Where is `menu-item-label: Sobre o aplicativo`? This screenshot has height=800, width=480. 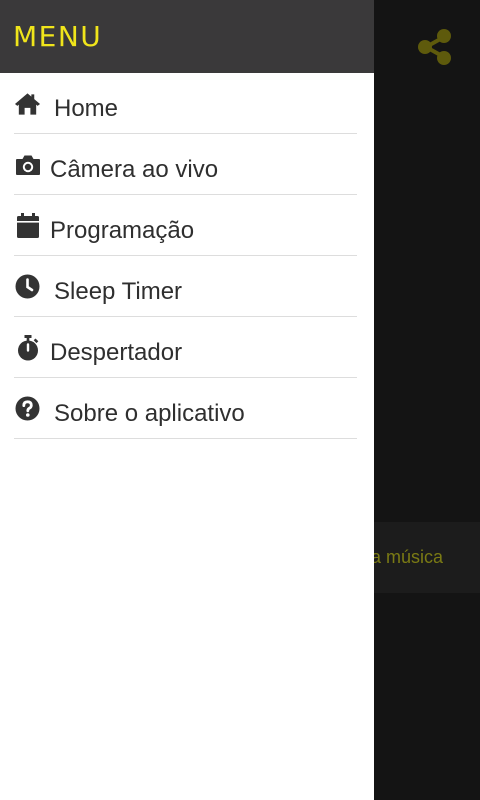 menu-item-label: Sobre o aplicativo is located at coordinates (149, 413).